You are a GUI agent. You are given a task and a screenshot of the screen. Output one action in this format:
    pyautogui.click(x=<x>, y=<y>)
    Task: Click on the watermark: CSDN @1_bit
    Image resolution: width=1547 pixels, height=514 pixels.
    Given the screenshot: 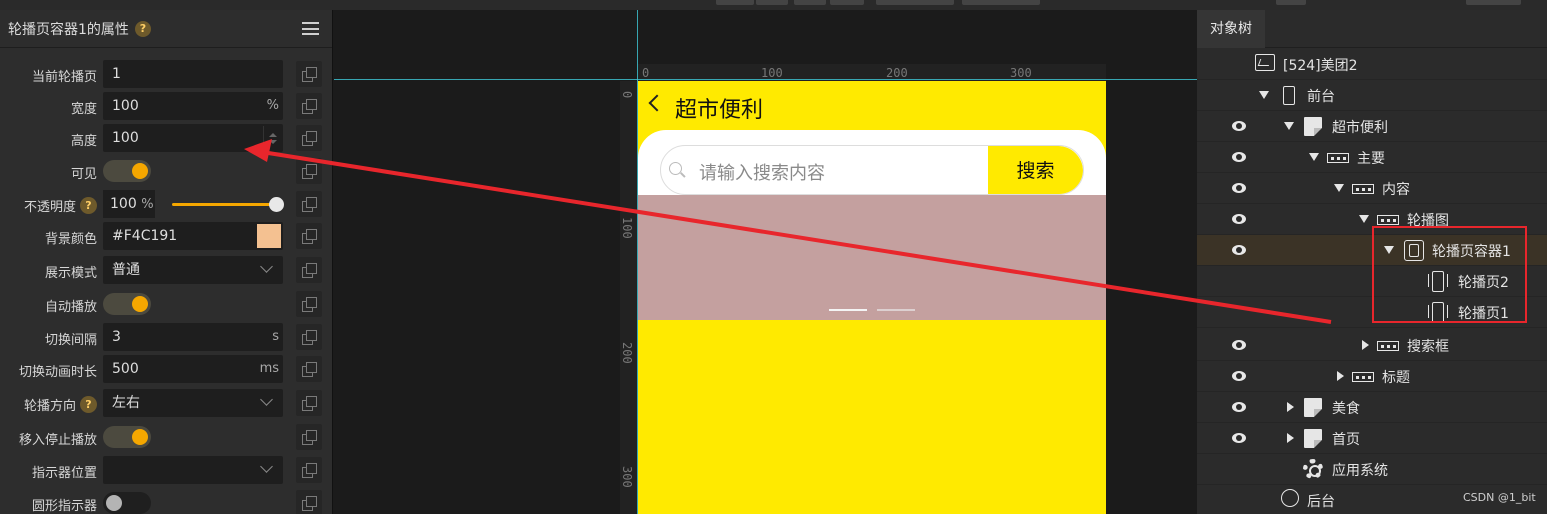 What is the action you would take?
    pyautogui.click(x=1499, y=497)
    